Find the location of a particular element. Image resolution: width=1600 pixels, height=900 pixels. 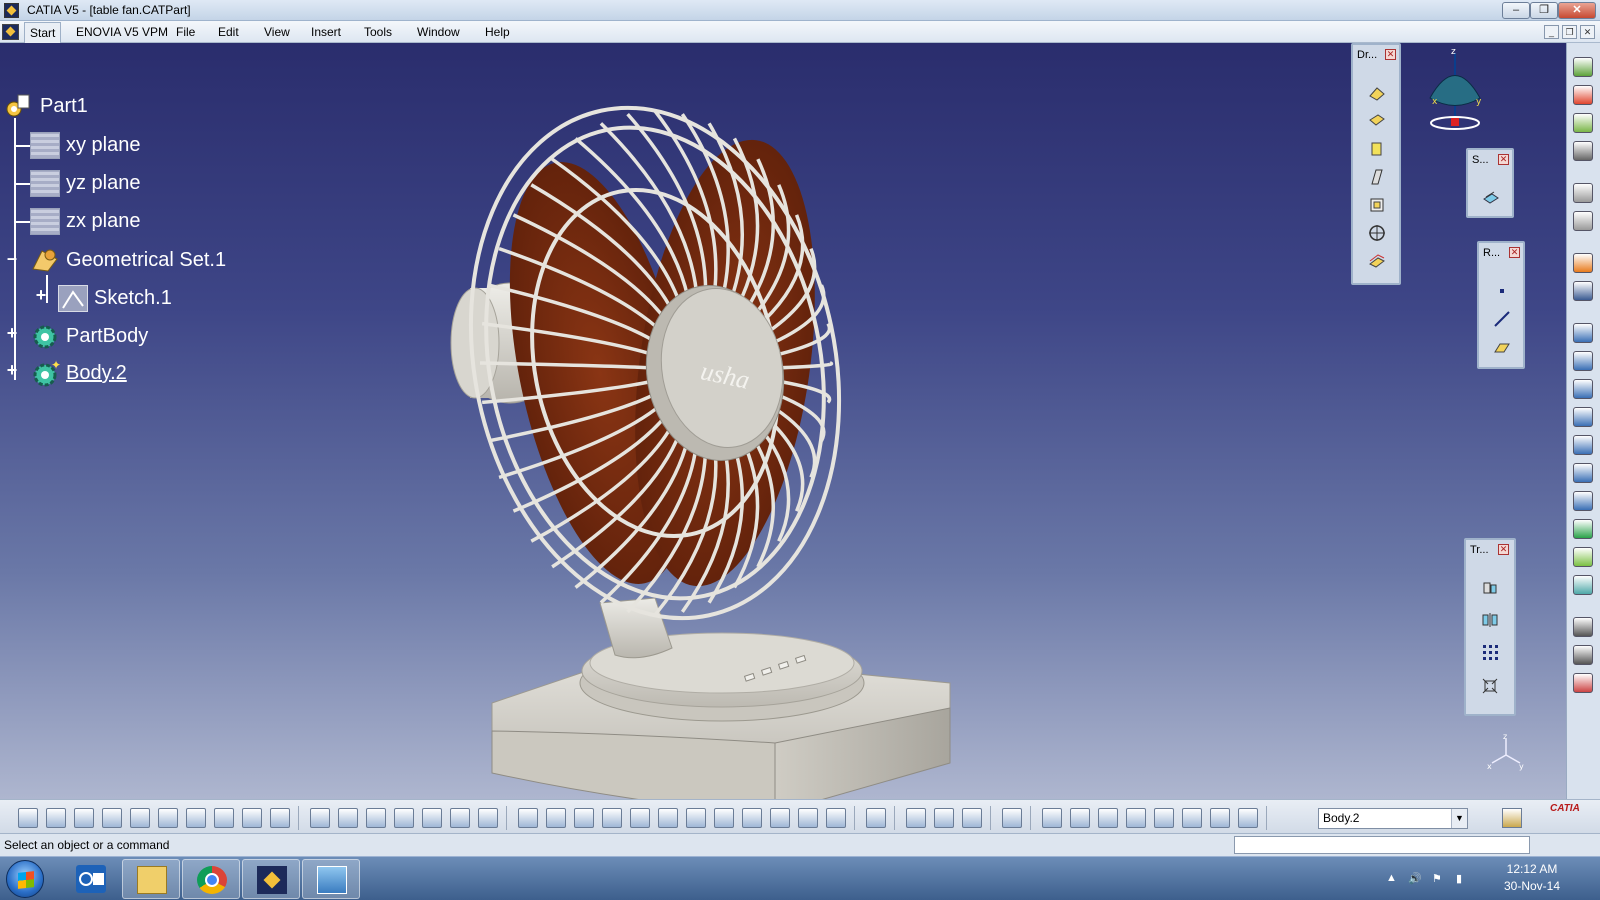

rotate-icon is located at coordinates (612, 818).